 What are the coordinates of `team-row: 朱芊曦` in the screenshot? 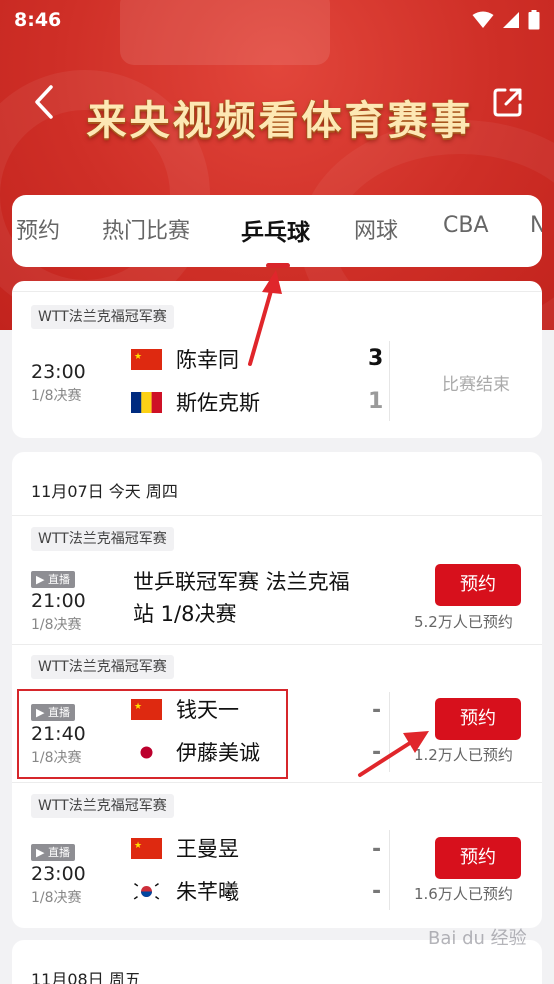 It's located at (185, 891).